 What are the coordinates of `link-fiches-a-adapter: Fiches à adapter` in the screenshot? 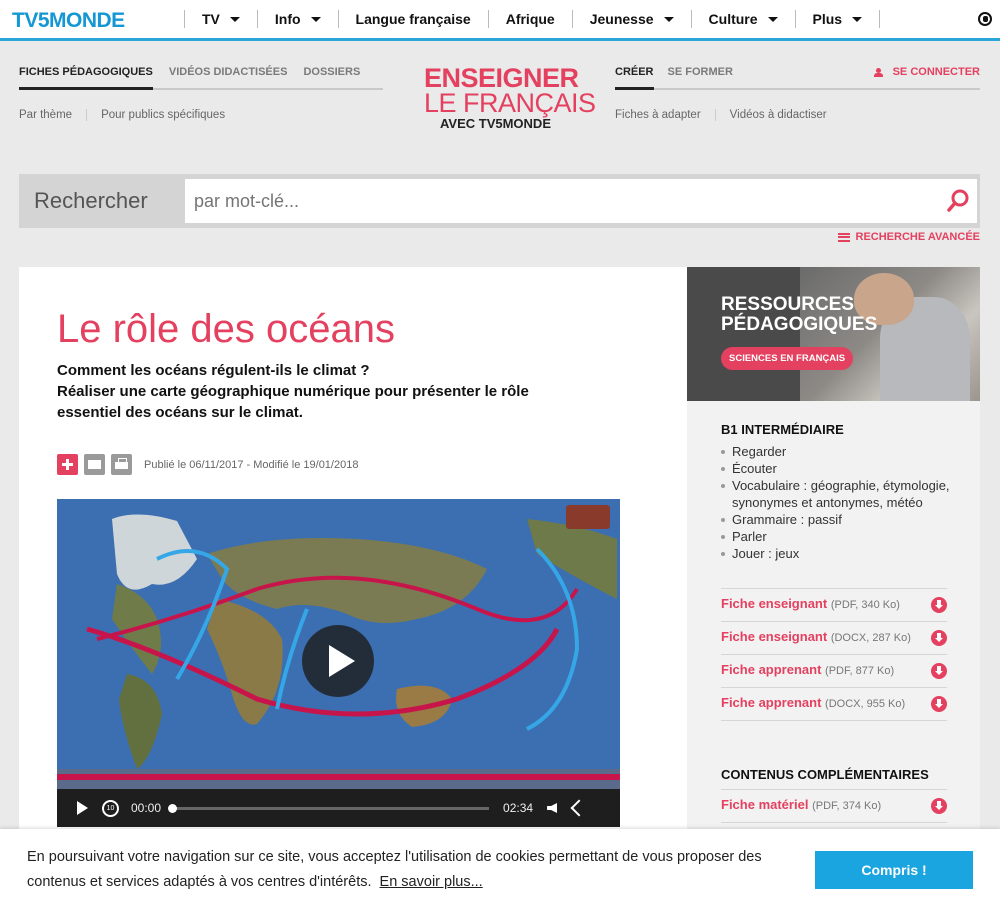 It's located at (665, 115).